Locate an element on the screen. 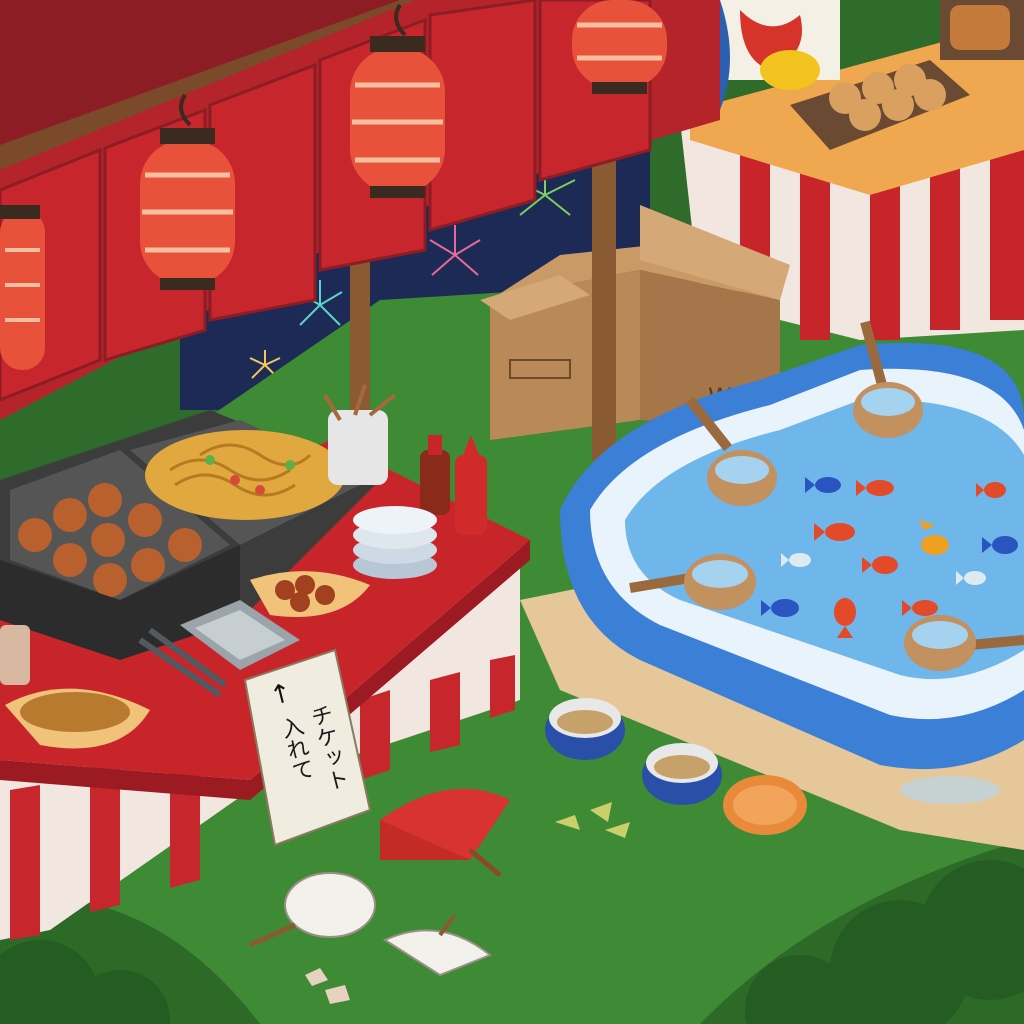 The image size is (1024, 1024). yakisoba is located at coordinates (245, 475).